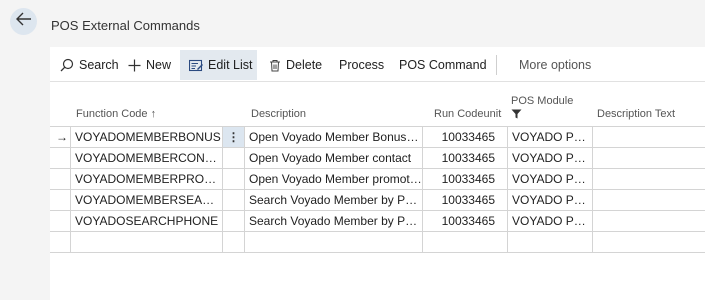  What do you see at coordinates (278, 114) in the screenshot?
I see `column-header-description: Description` at bounding box center [278, 114].